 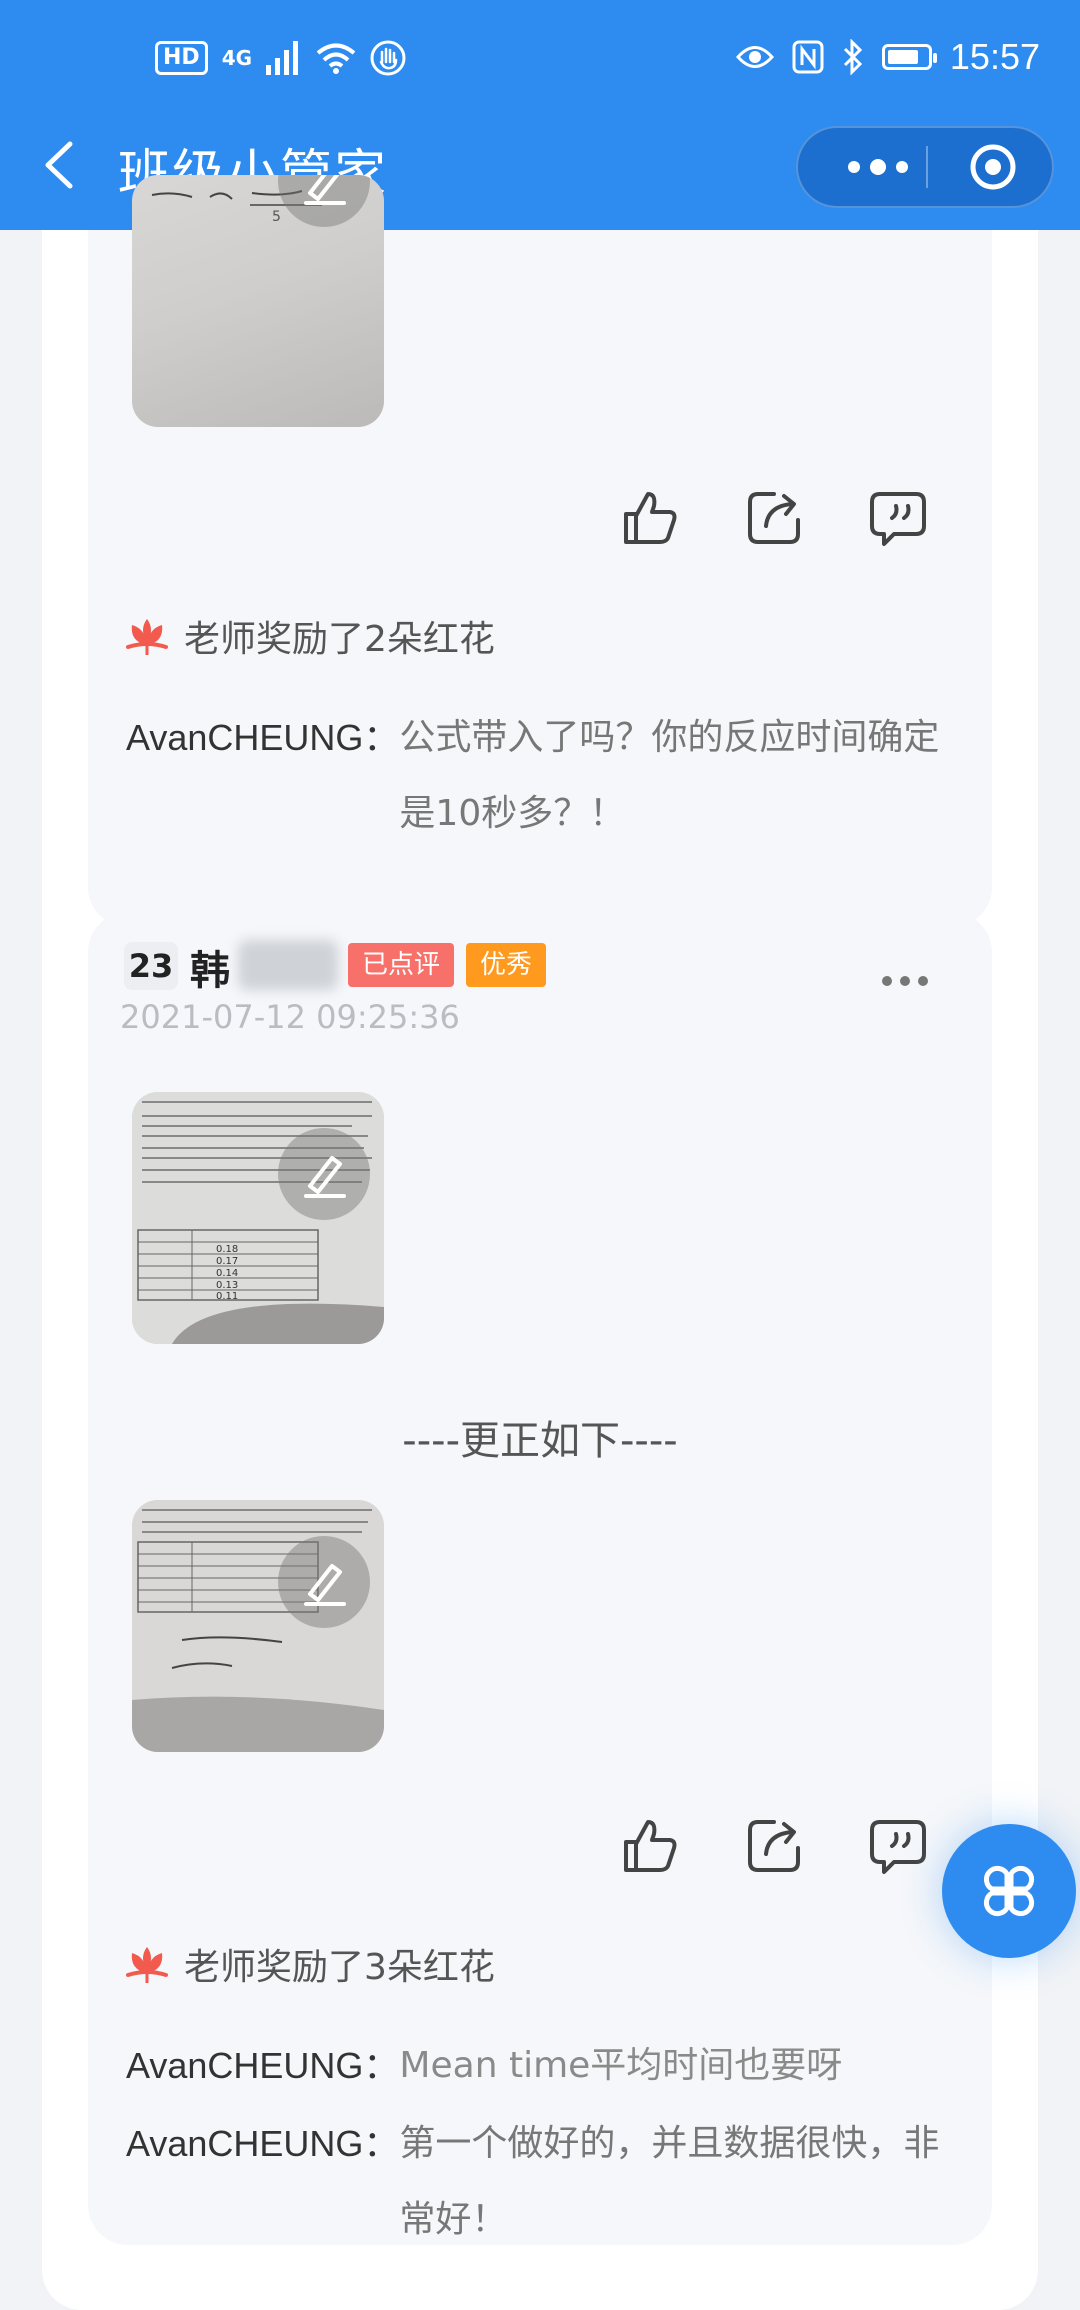 I want to click on signal-icon, so click(x=282, y=58).